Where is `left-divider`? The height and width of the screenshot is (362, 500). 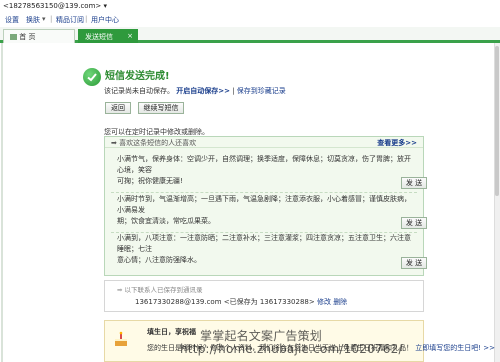 left-divider is located at coordinates (2, 202).